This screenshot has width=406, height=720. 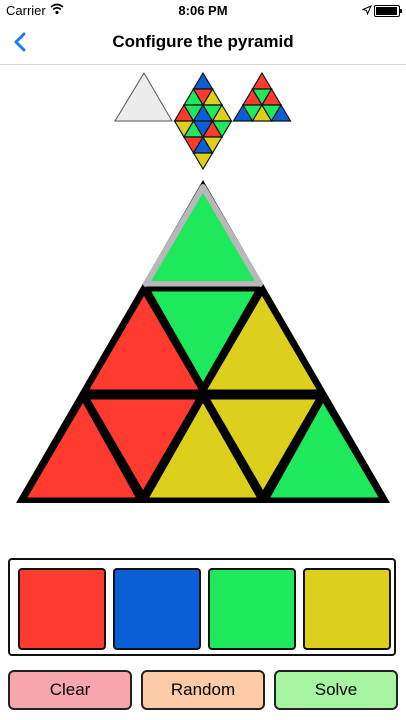 What do you see at coordinates (70, 690) in the screenshot?
I see `clear-button: Clear` at bounding box center [70, 690].